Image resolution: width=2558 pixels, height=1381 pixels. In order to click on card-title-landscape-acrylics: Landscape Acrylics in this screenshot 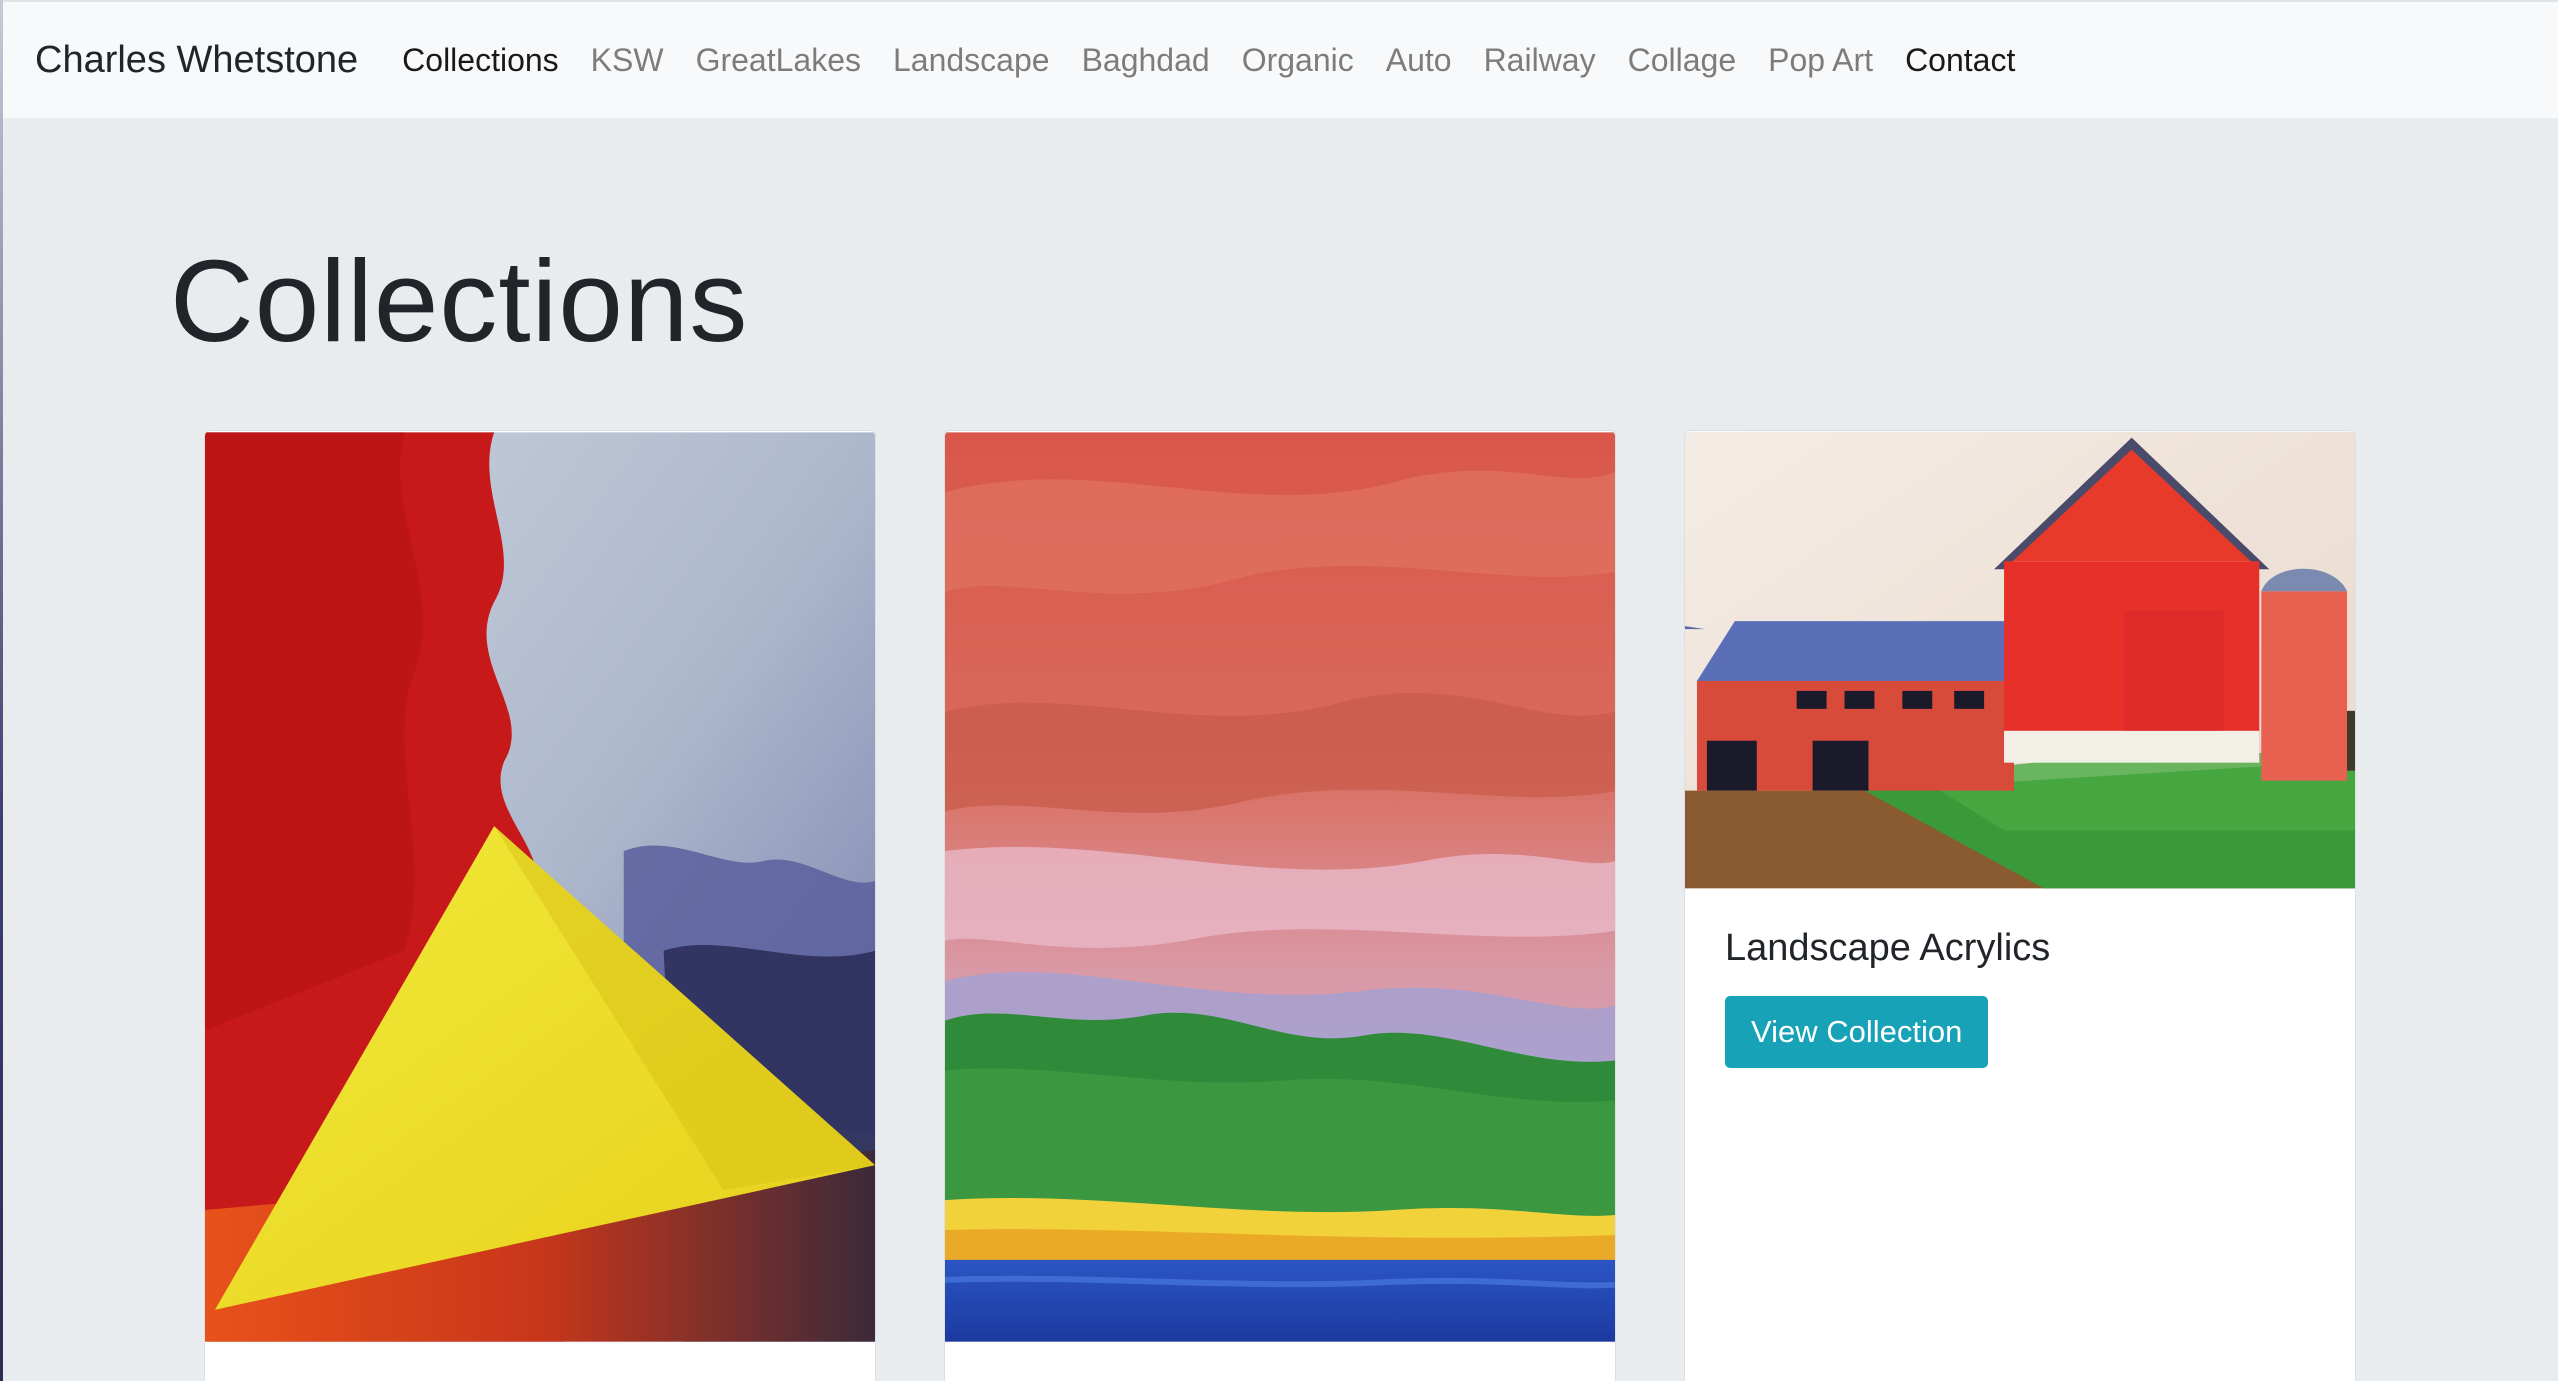, I will do `click(1888, 948)`.